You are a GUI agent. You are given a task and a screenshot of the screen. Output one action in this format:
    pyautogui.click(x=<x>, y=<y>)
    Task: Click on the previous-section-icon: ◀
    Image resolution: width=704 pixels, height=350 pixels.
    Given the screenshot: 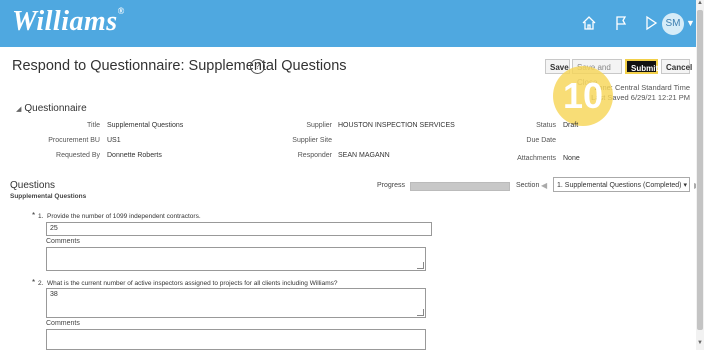 What is the action you would take?
    pyautogui.click(x=544, y=185)
    